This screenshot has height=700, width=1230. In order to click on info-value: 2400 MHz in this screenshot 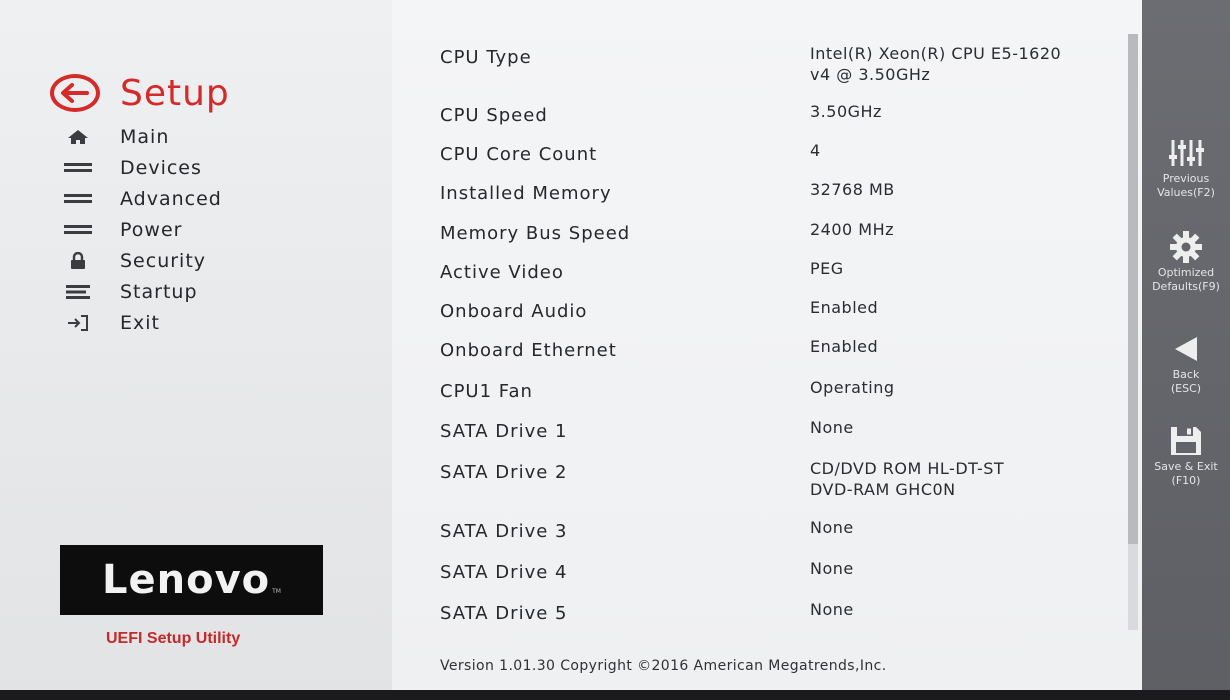, I will do `click(852, 229)`.